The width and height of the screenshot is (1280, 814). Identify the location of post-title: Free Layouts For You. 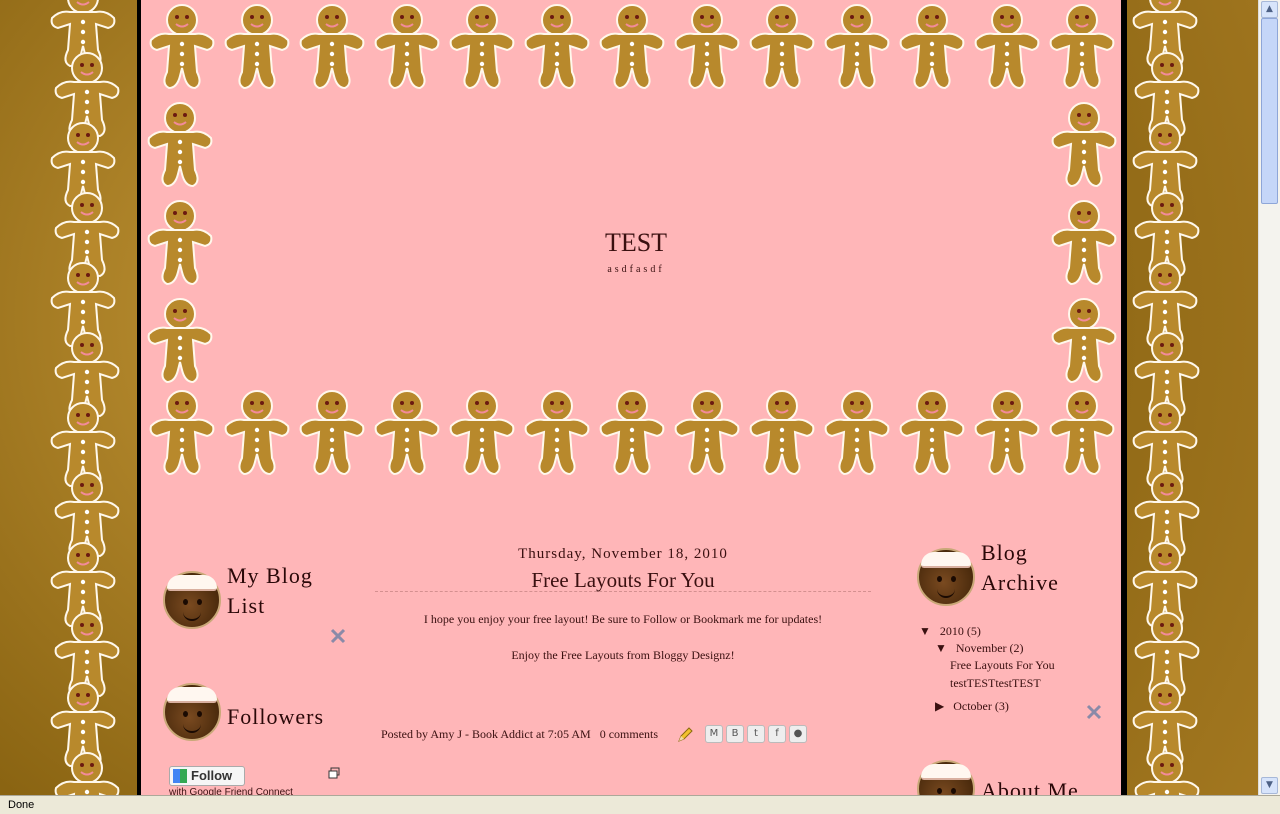
(623, 580).